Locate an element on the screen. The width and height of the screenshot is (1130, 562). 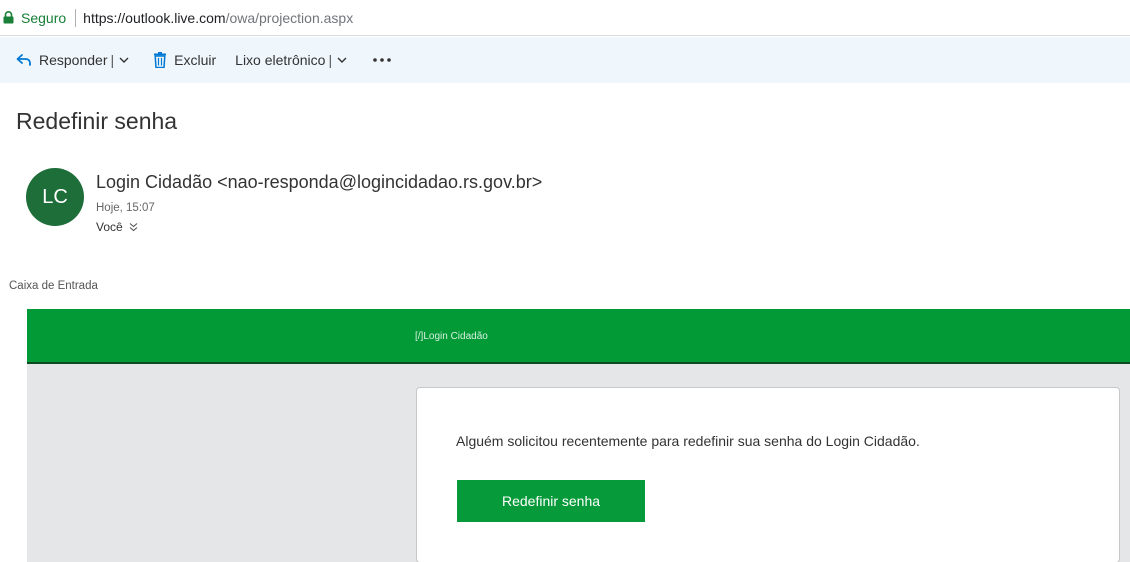
reply-button: Responder | is located at coordinates (72, 60).